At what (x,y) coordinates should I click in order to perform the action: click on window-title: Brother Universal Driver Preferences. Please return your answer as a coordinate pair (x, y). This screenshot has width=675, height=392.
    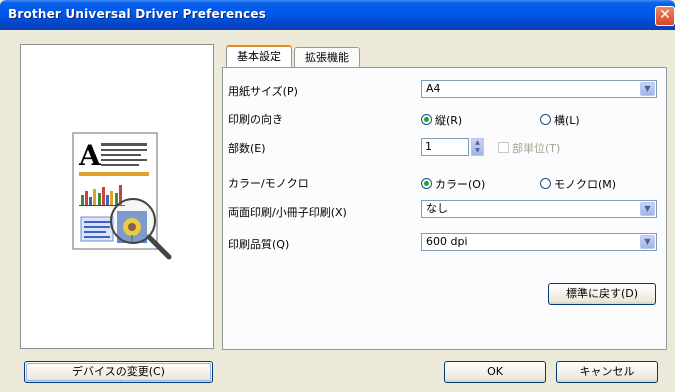
    Looking at the image, I should click on (137, 14).